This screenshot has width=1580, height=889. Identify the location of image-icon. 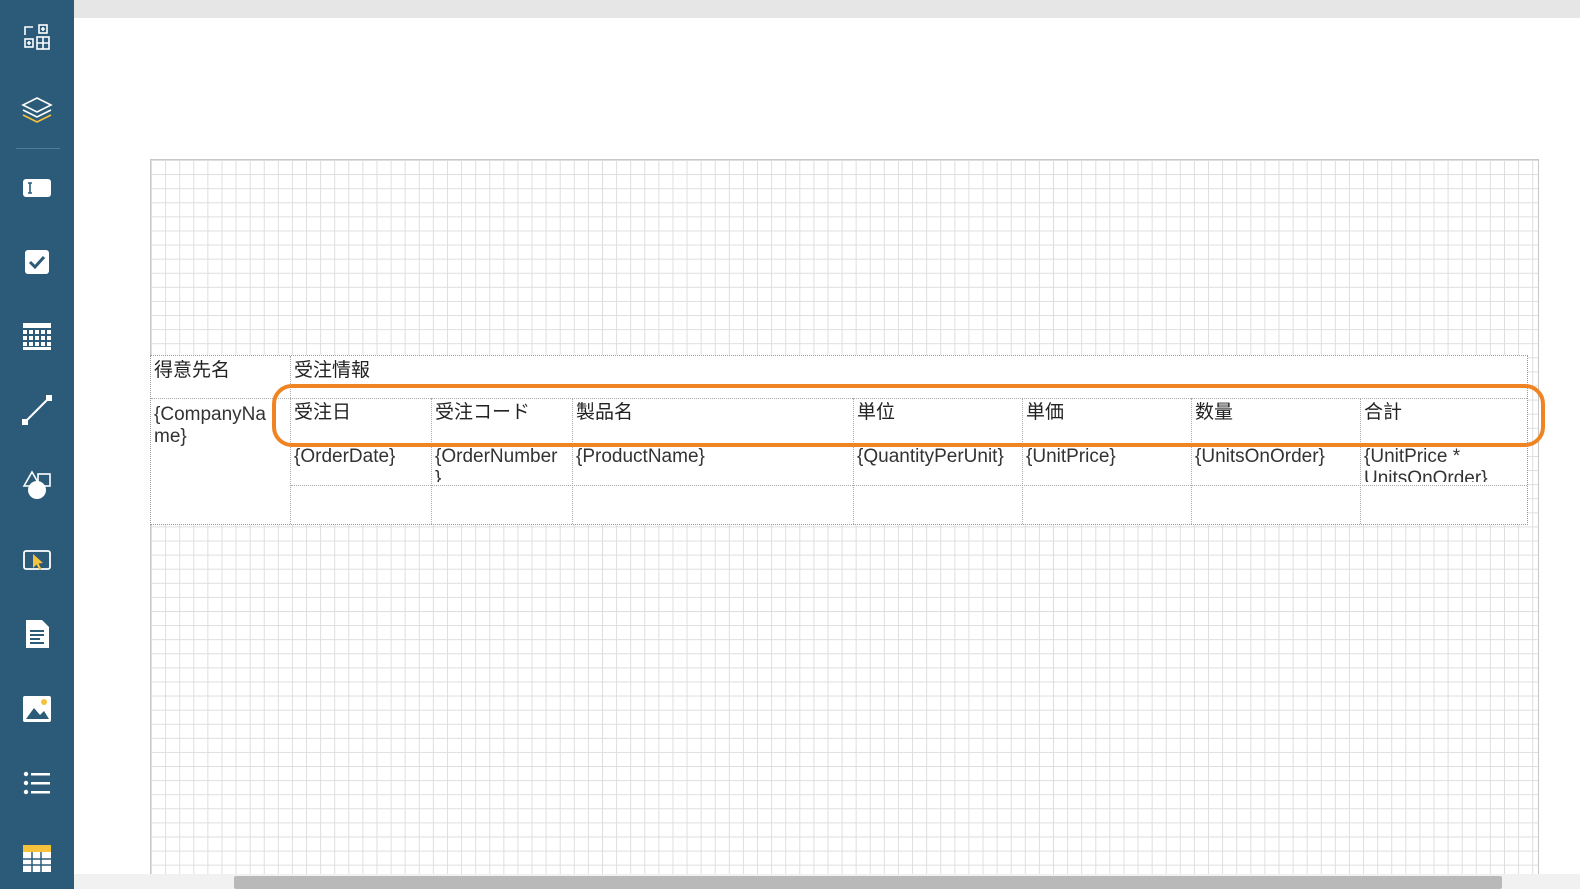
(37, 709).